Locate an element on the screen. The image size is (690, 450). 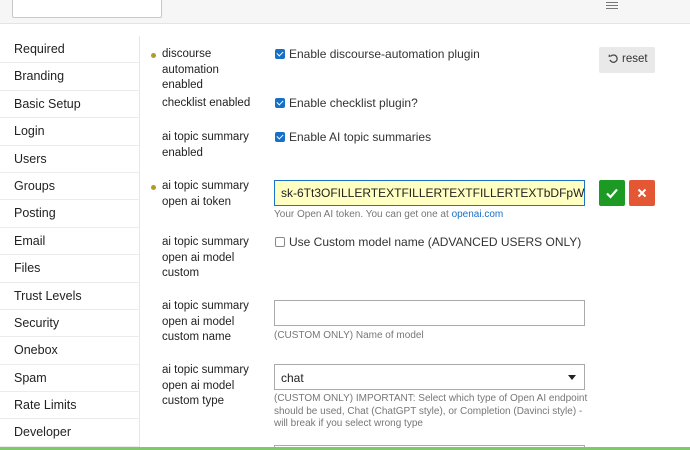
sidebar-item-spam: Spam is located at coordinates (69, 379).